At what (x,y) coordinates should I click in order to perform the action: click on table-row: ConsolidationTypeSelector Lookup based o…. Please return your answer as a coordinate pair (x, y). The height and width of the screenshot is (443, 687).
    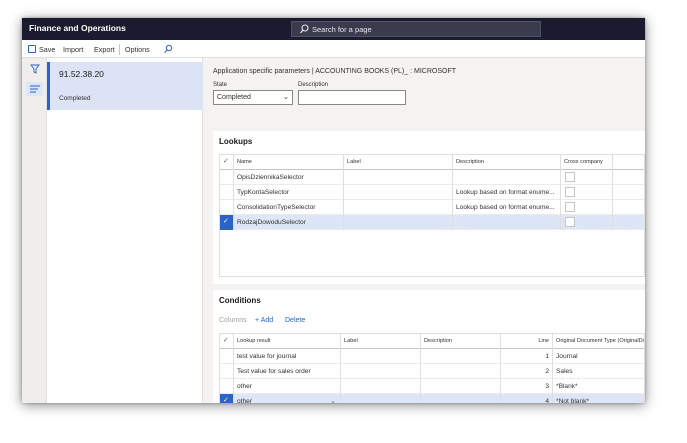
    Looking at the image, I should click on (432, 207).